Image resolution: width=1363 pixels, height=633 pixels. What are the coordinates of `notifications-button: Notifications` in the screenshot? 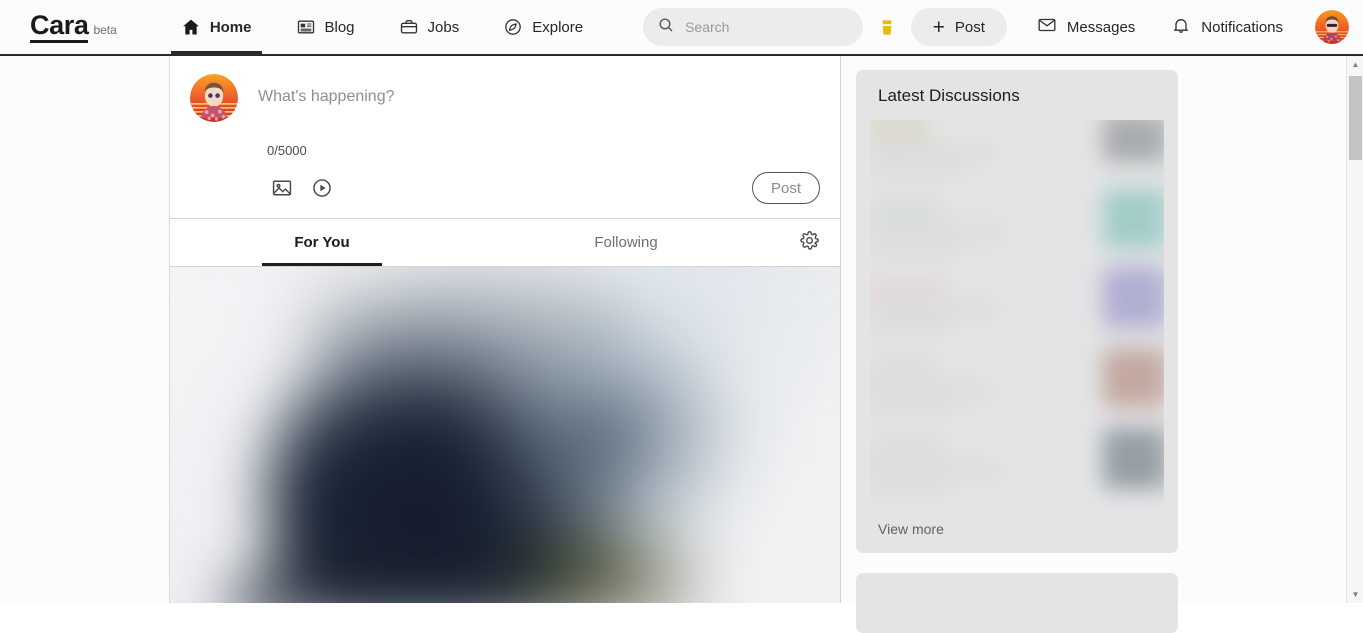 It's located at (1227, 27).